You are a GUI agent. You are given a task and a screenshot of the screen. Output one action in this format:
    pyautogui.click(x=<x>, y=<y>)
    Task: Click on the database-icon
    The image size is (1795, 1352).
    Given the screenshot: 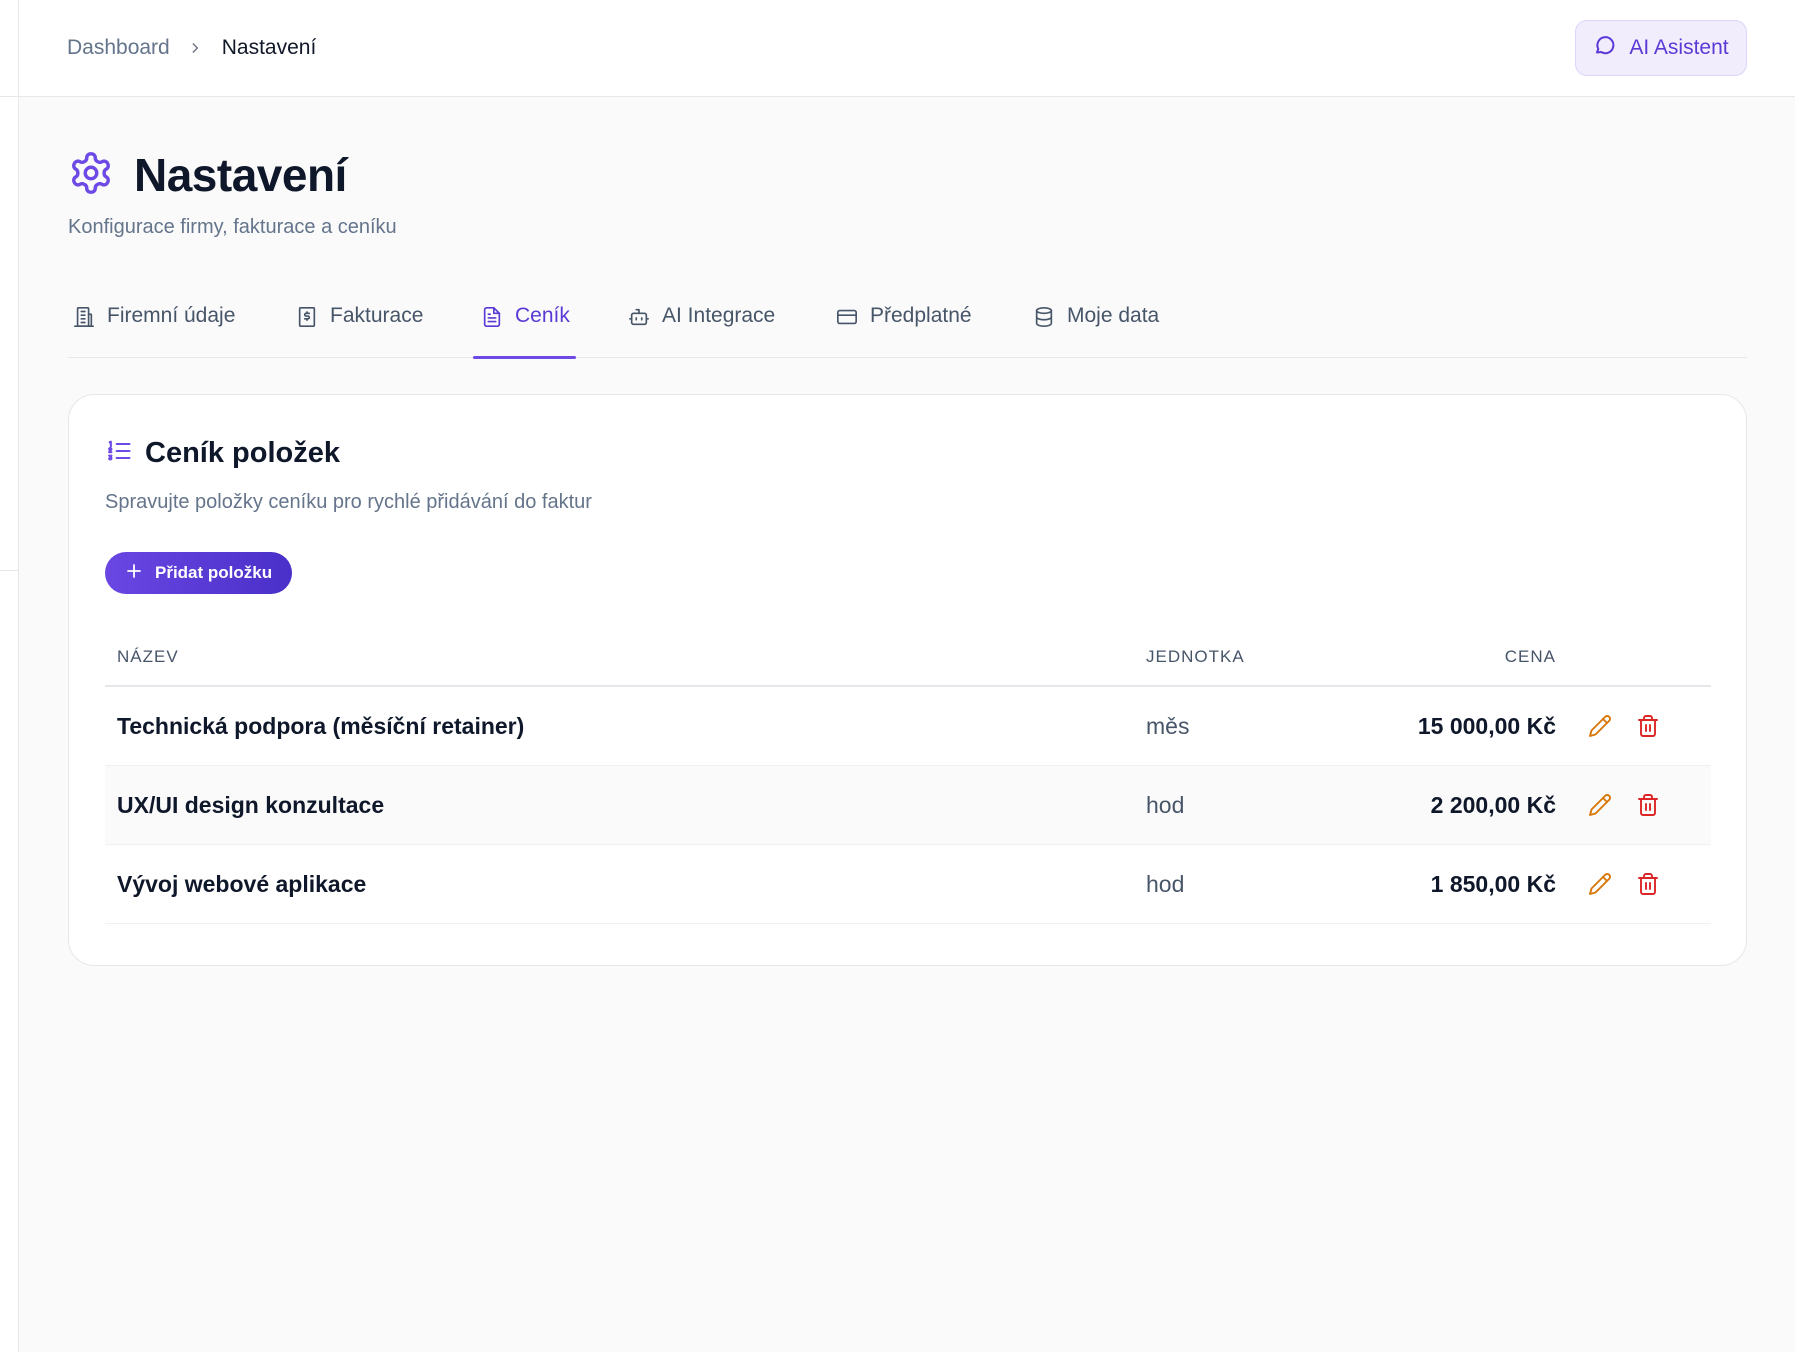 What is the action you would take?
    pyautogui.click(x=1044, y=319)
    